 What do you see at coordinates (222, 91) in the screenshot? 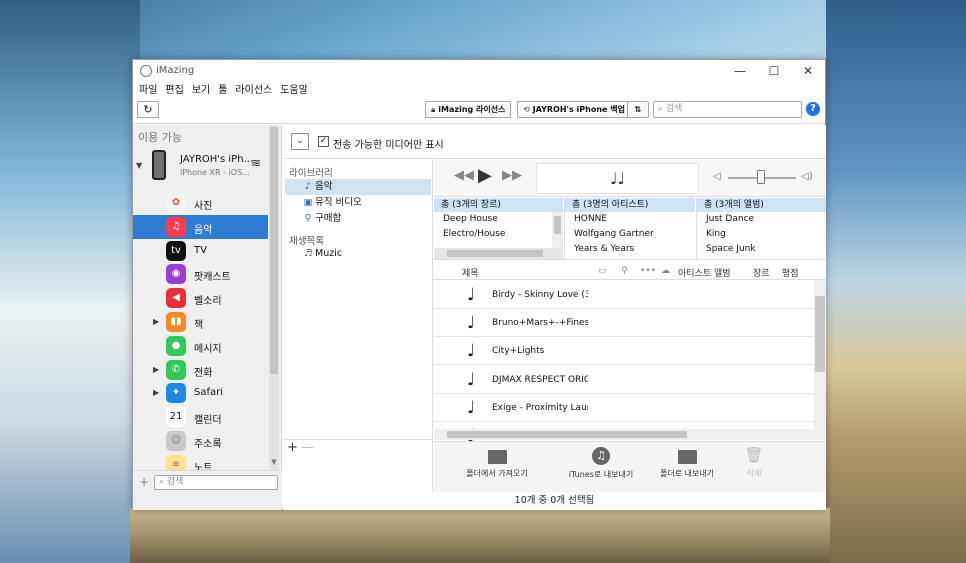
I see `menu-tools: 툴` at bounding box center [222, 91].